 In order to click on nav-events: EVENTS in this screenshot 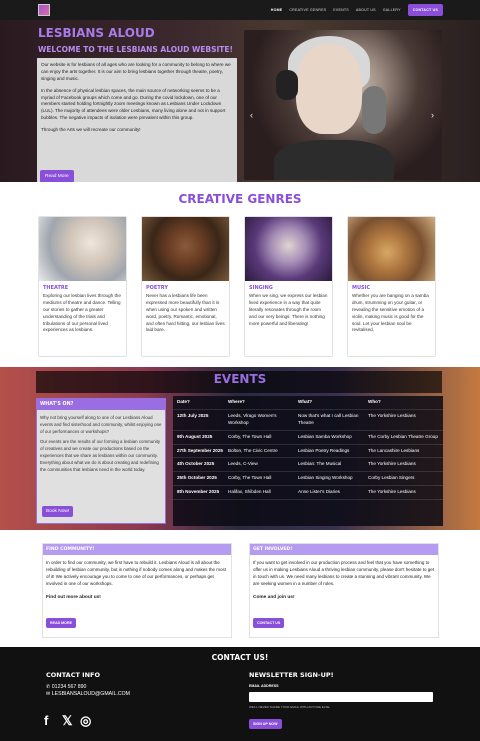, I will do `click(341, 10)`.